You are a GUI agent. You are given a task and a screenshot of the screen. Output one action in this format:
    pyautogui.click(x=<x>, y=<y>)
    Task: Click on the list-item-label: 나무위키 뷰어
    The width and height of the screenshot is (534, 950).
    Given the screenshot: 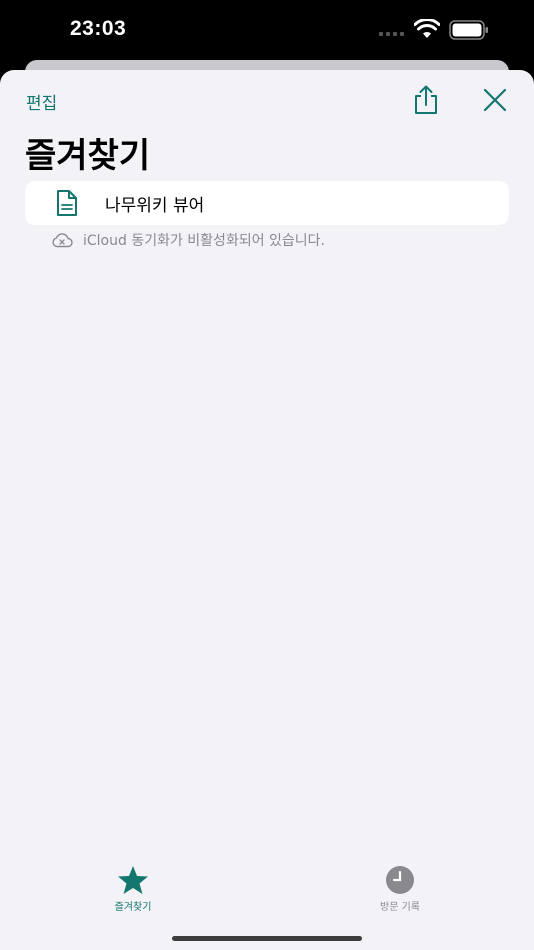 What is the action you would take?
    pyautogui.click(x=155, y=206)
    